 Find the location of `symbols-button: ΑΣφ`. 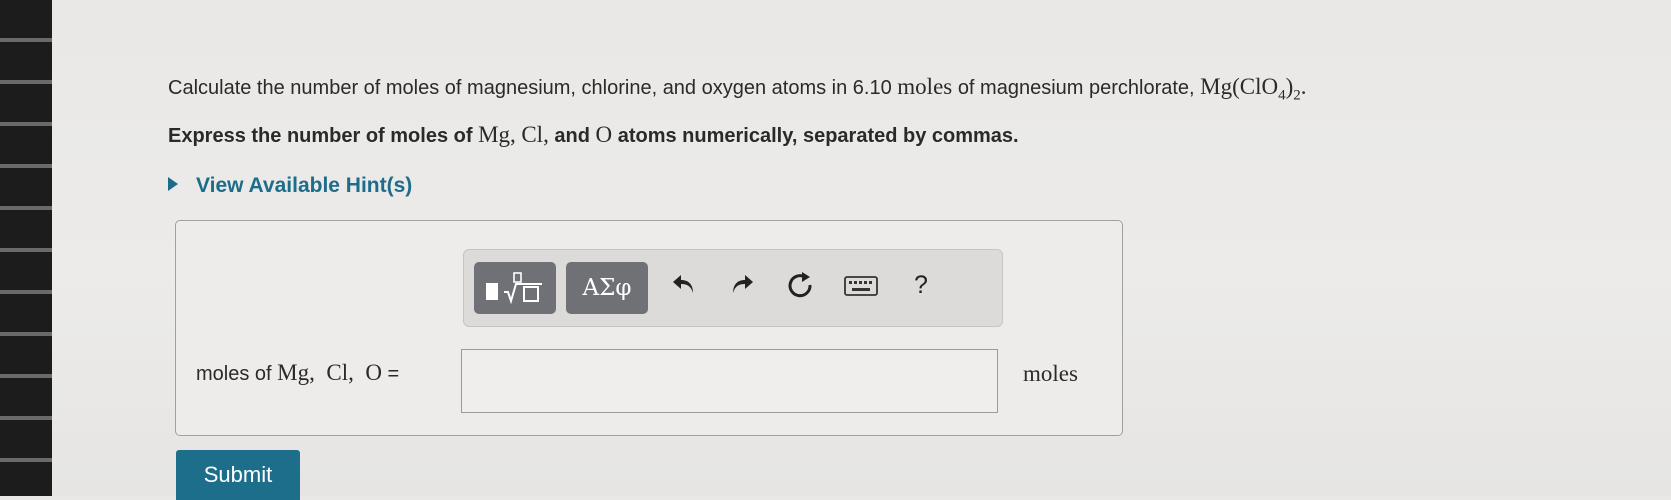

symbols-button: ΑΣφ is located at coordinates (607, 288).